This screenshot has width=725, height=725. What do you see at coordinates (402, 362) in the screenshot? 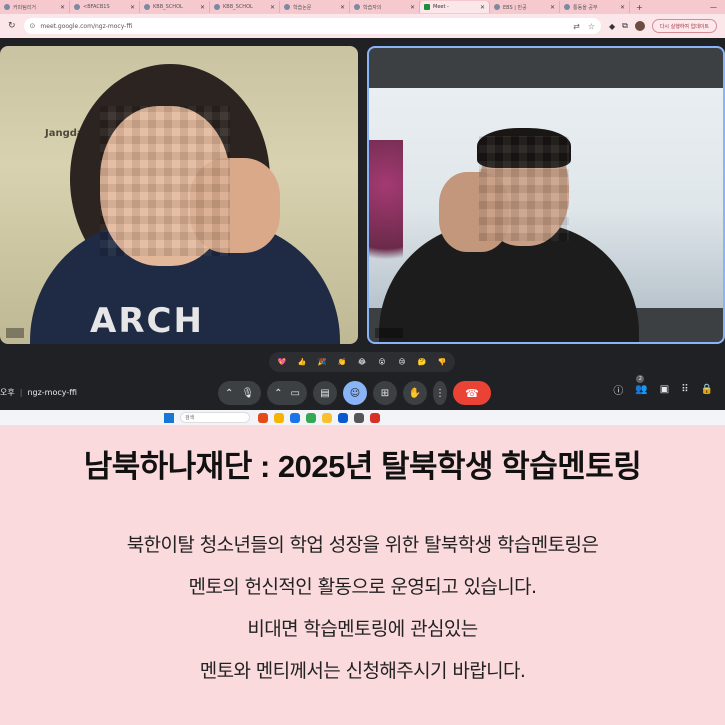
I see `reaction-sad-icon: 😢` at bounding box center [402, 362].